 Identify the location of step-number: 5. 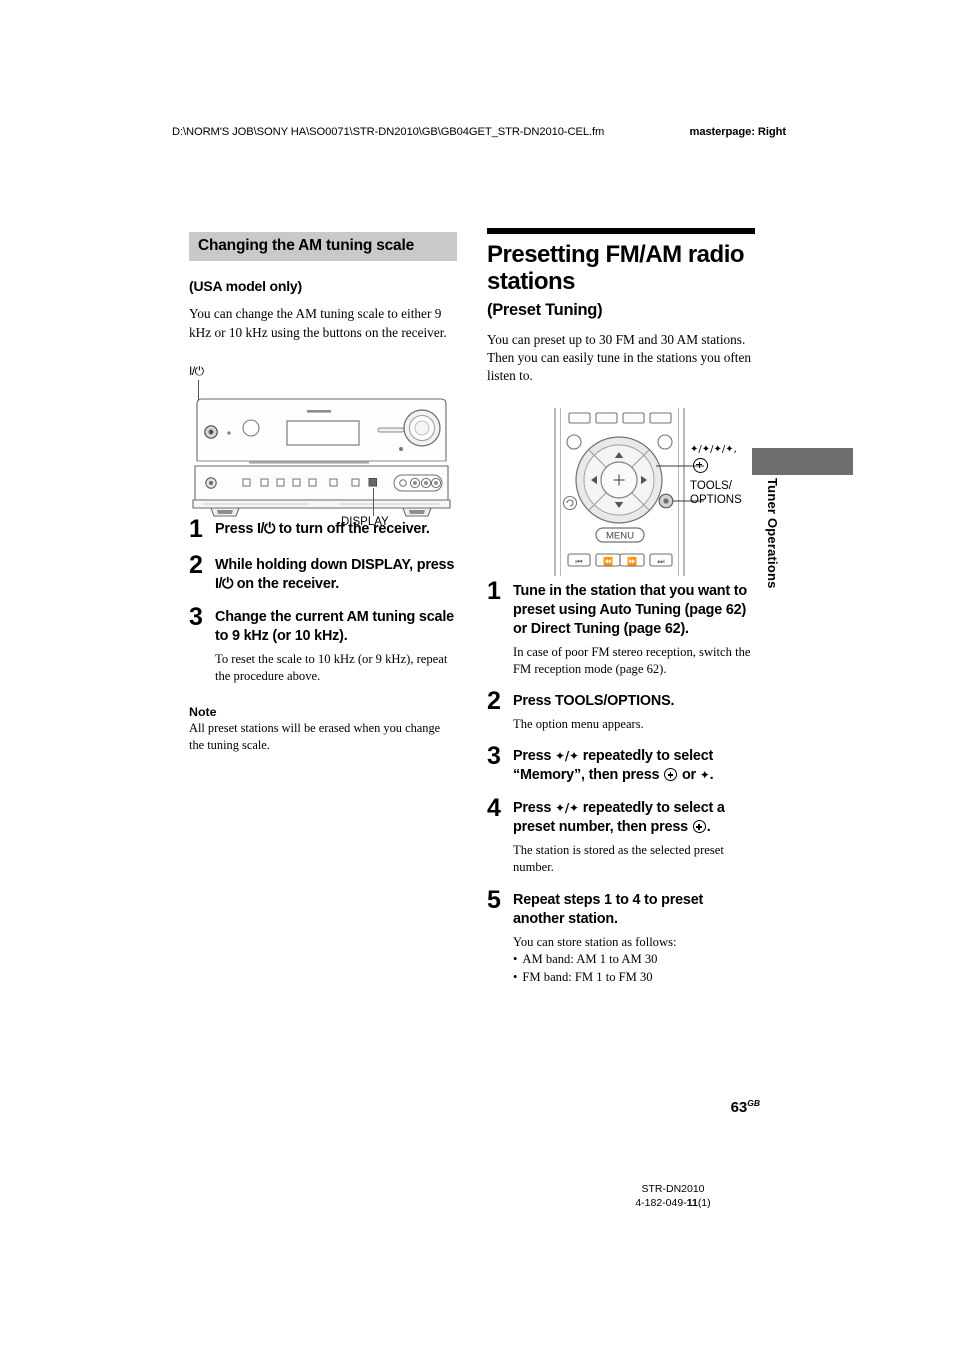
(494, 899).